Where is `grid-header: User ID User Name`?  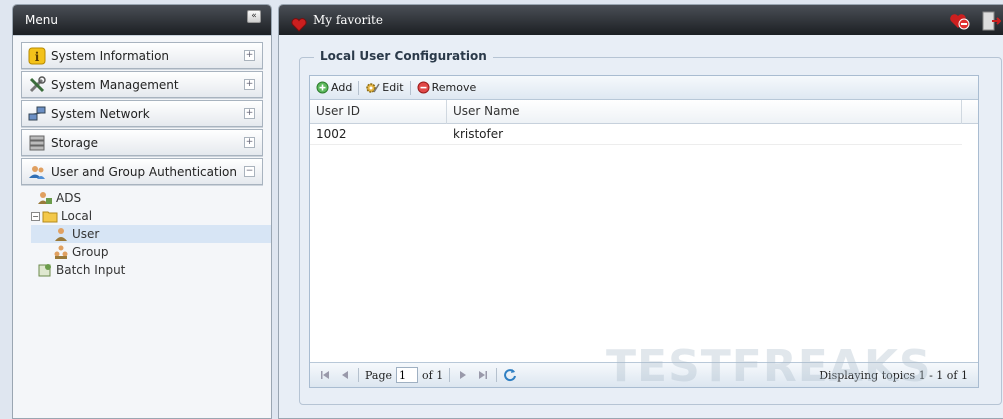 grid-header: User ID User Name is located at coordinates (644, 112).